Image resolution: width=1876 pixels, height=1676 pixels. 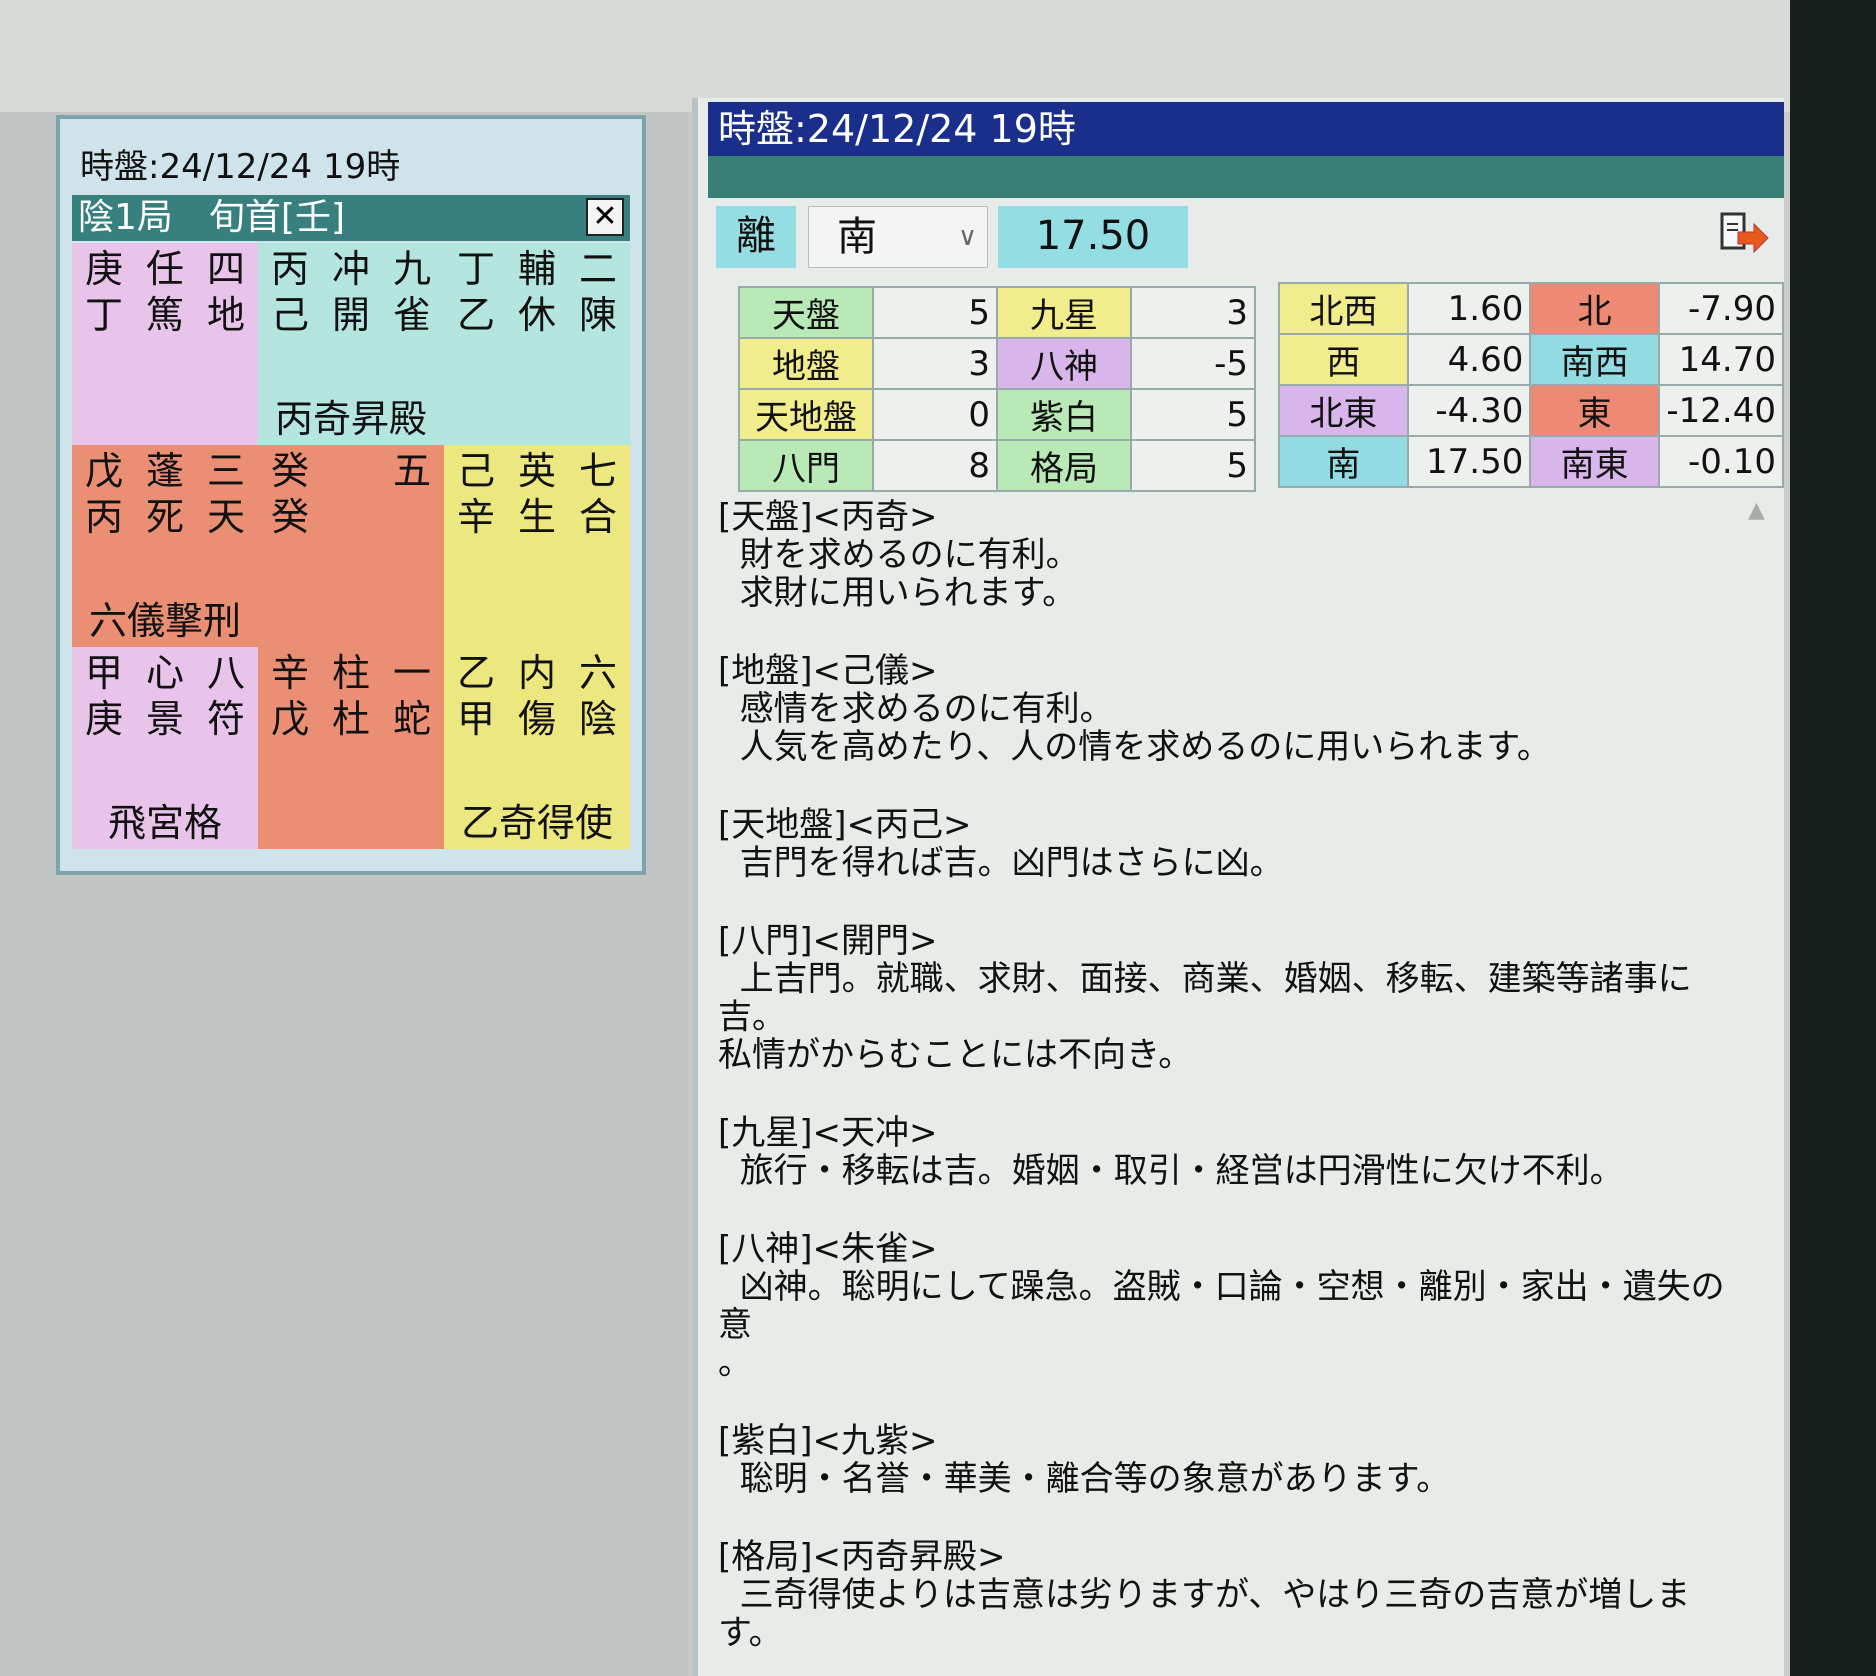 What do you see at coordinates (1744, 235) in the screenshot?
I see `exit-icon` at bounding box center [1744, 235].